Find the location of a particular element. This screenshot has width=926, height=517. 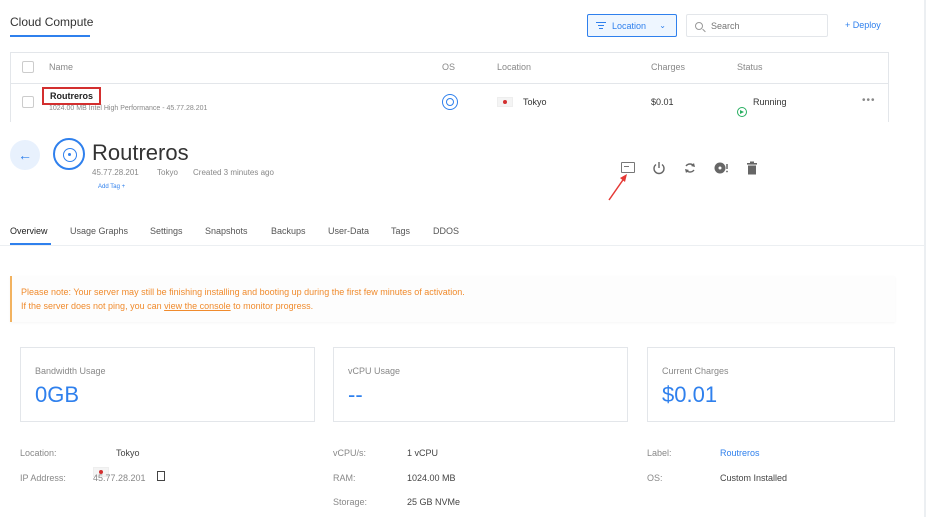

japan-flag-icon is located at coordinates (505, 102).